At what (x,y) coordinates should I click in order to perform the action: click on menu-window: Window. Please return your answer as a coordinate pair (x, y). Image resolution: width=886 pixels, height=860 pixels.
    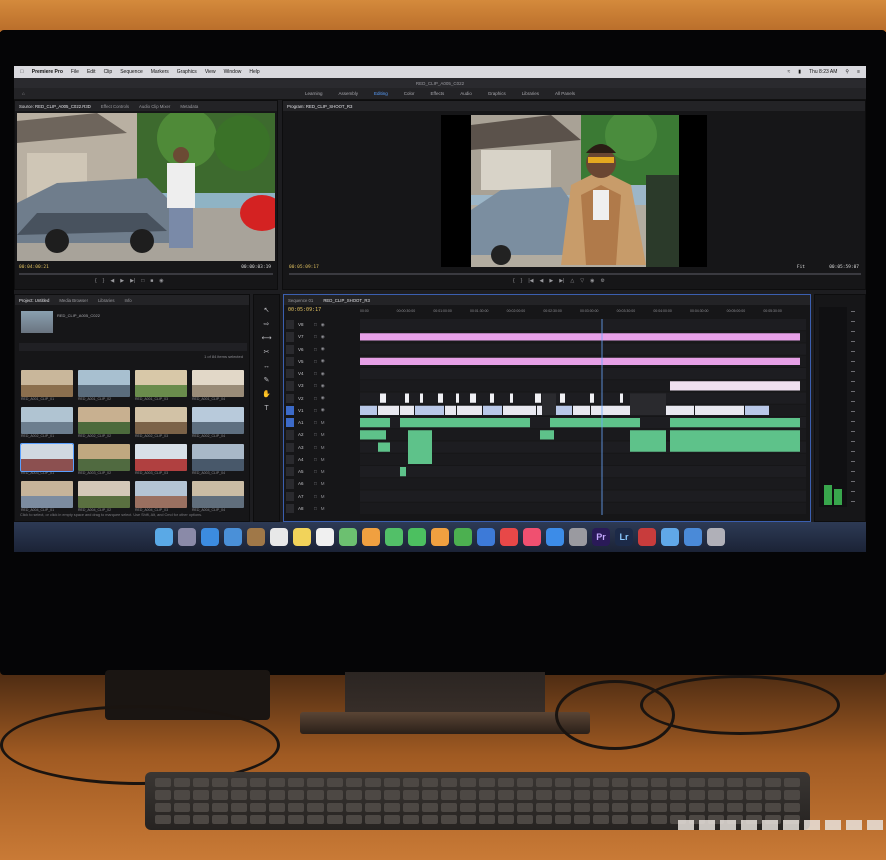
    Looking at the image, I should click on (233, 72).